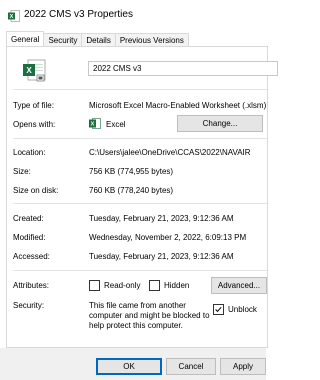 This screenshot has width=320, height=380. Describe the element at coordinates (28, 218) in the screenshot. I see `created-label: Created:` at that location.